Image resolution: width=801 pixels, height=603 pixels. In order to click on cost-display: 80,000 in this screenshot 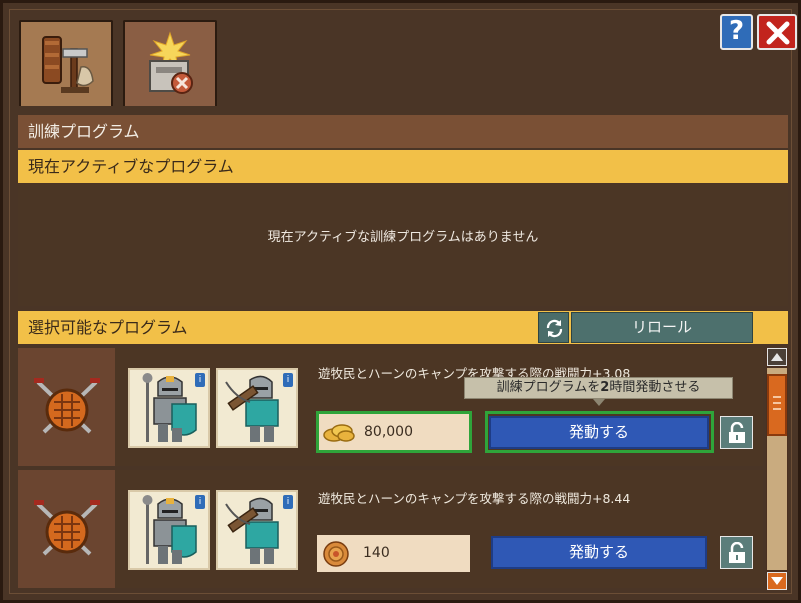, I will do `click(394, 432)`.